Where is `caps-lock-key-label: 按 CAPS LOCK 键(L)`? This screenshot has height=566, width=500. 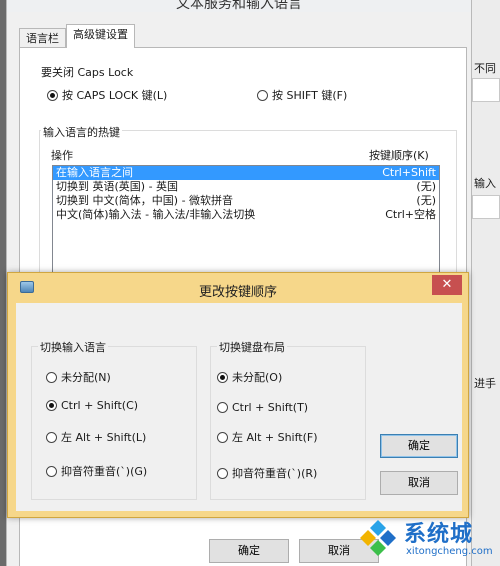 caps-lock-key-label: 按 CAPS LOCK 键(L) is located at coordinates (115, 95).